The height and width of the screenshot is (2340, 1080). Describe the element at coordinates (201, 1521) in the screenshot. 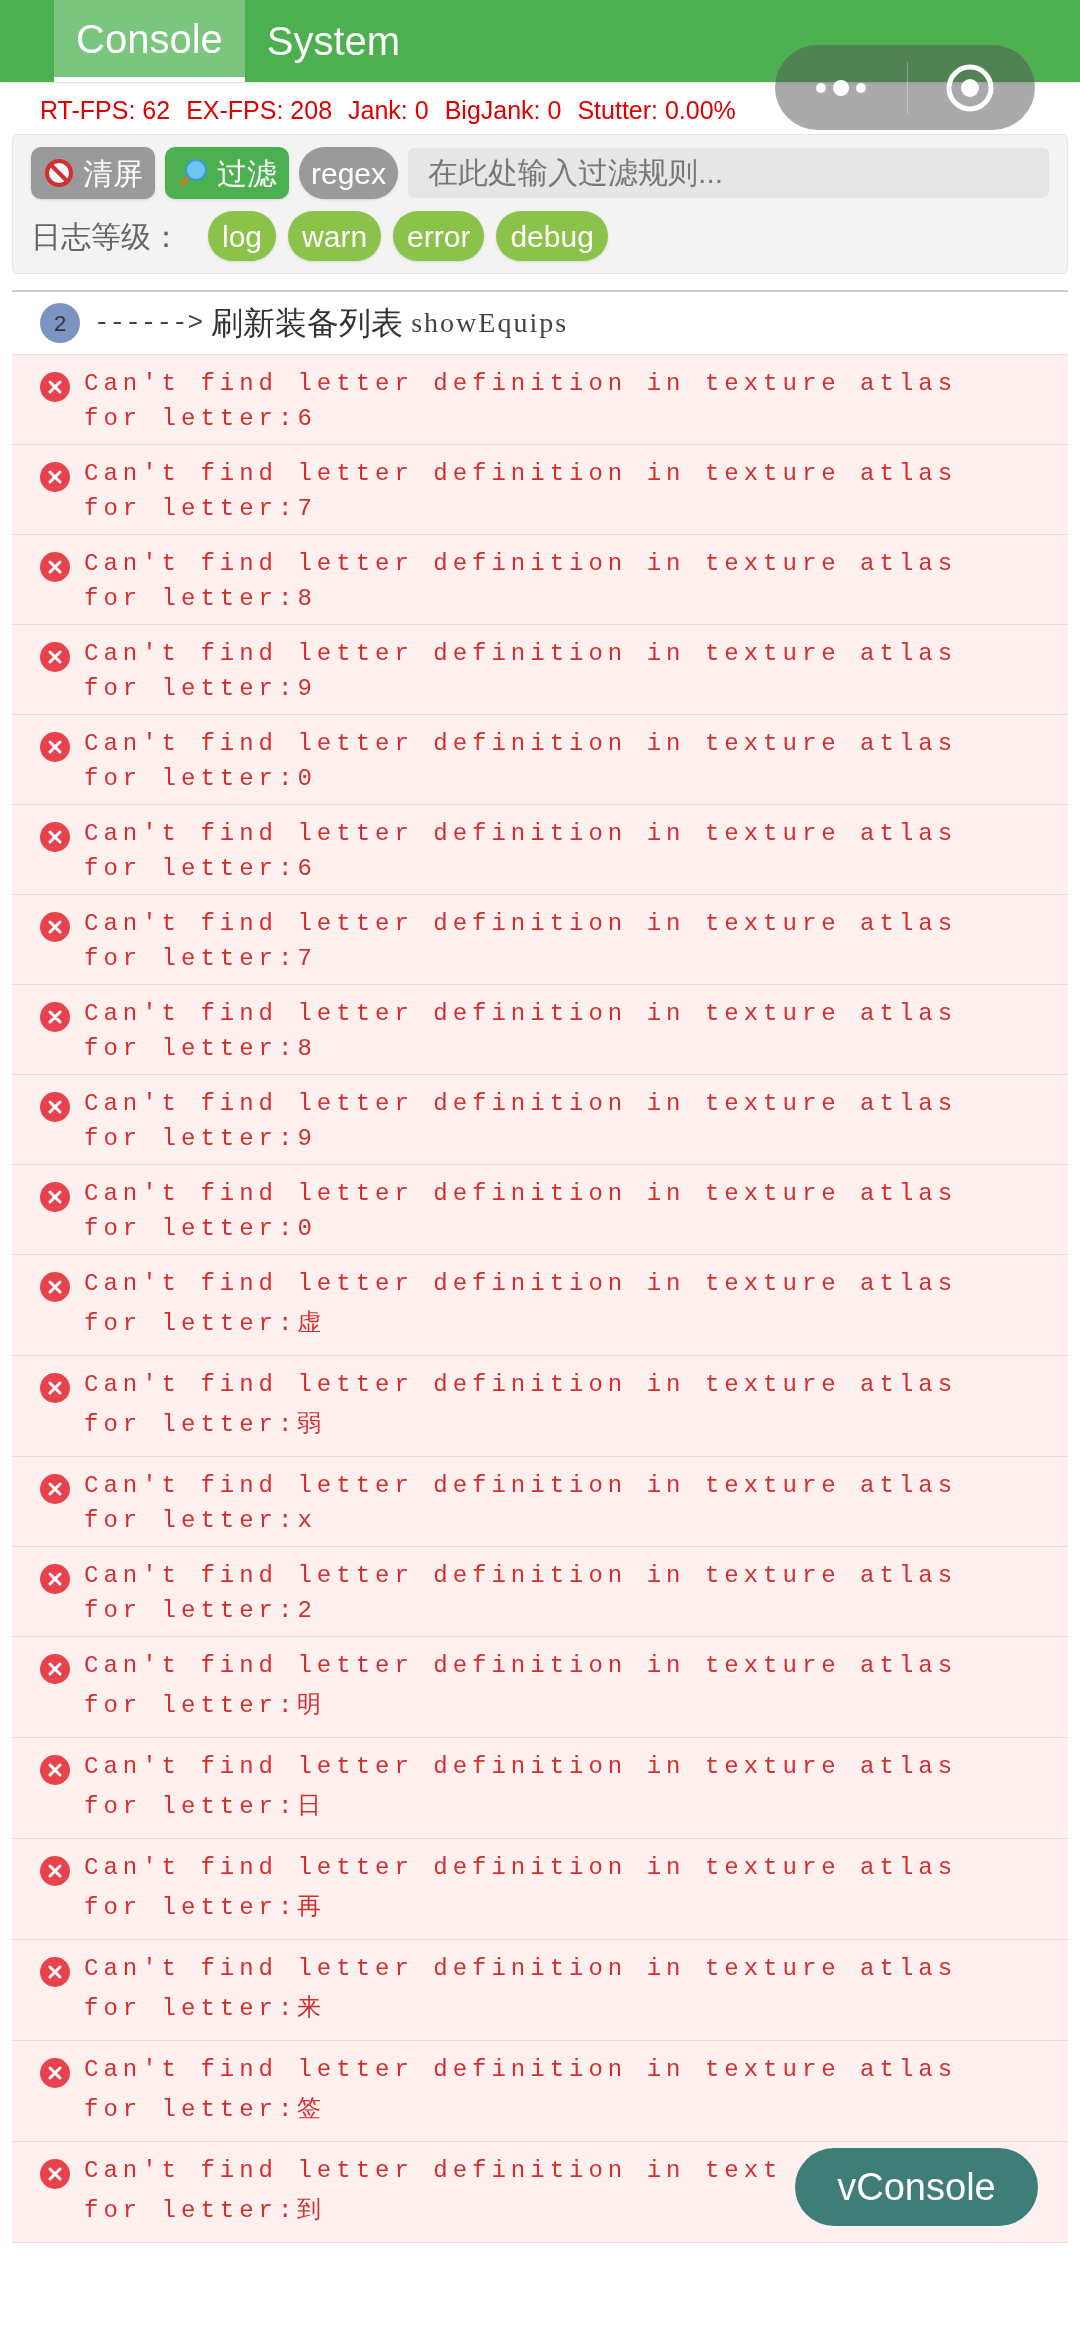

I see `error-detail: for letter:x` at that location.